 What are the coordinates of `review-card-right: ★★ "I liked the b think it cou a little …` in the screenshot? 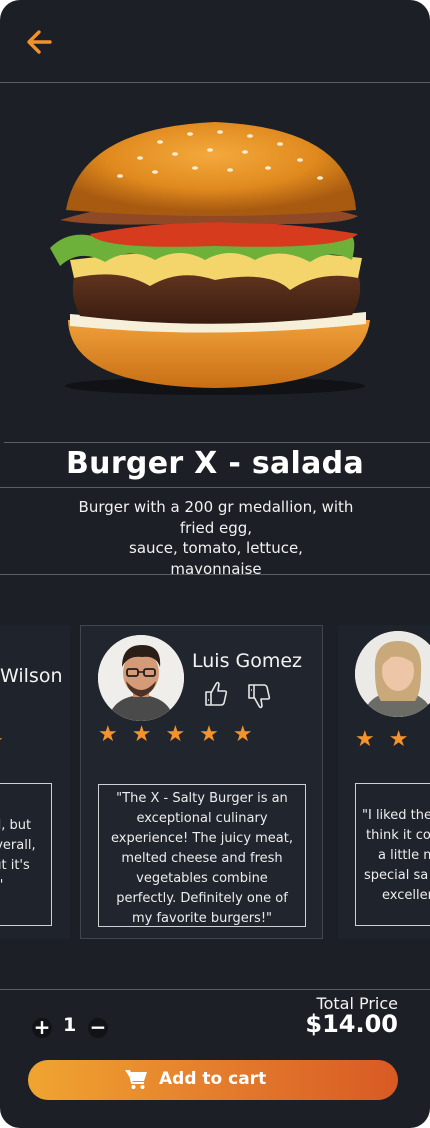 It's located at (384, 782).